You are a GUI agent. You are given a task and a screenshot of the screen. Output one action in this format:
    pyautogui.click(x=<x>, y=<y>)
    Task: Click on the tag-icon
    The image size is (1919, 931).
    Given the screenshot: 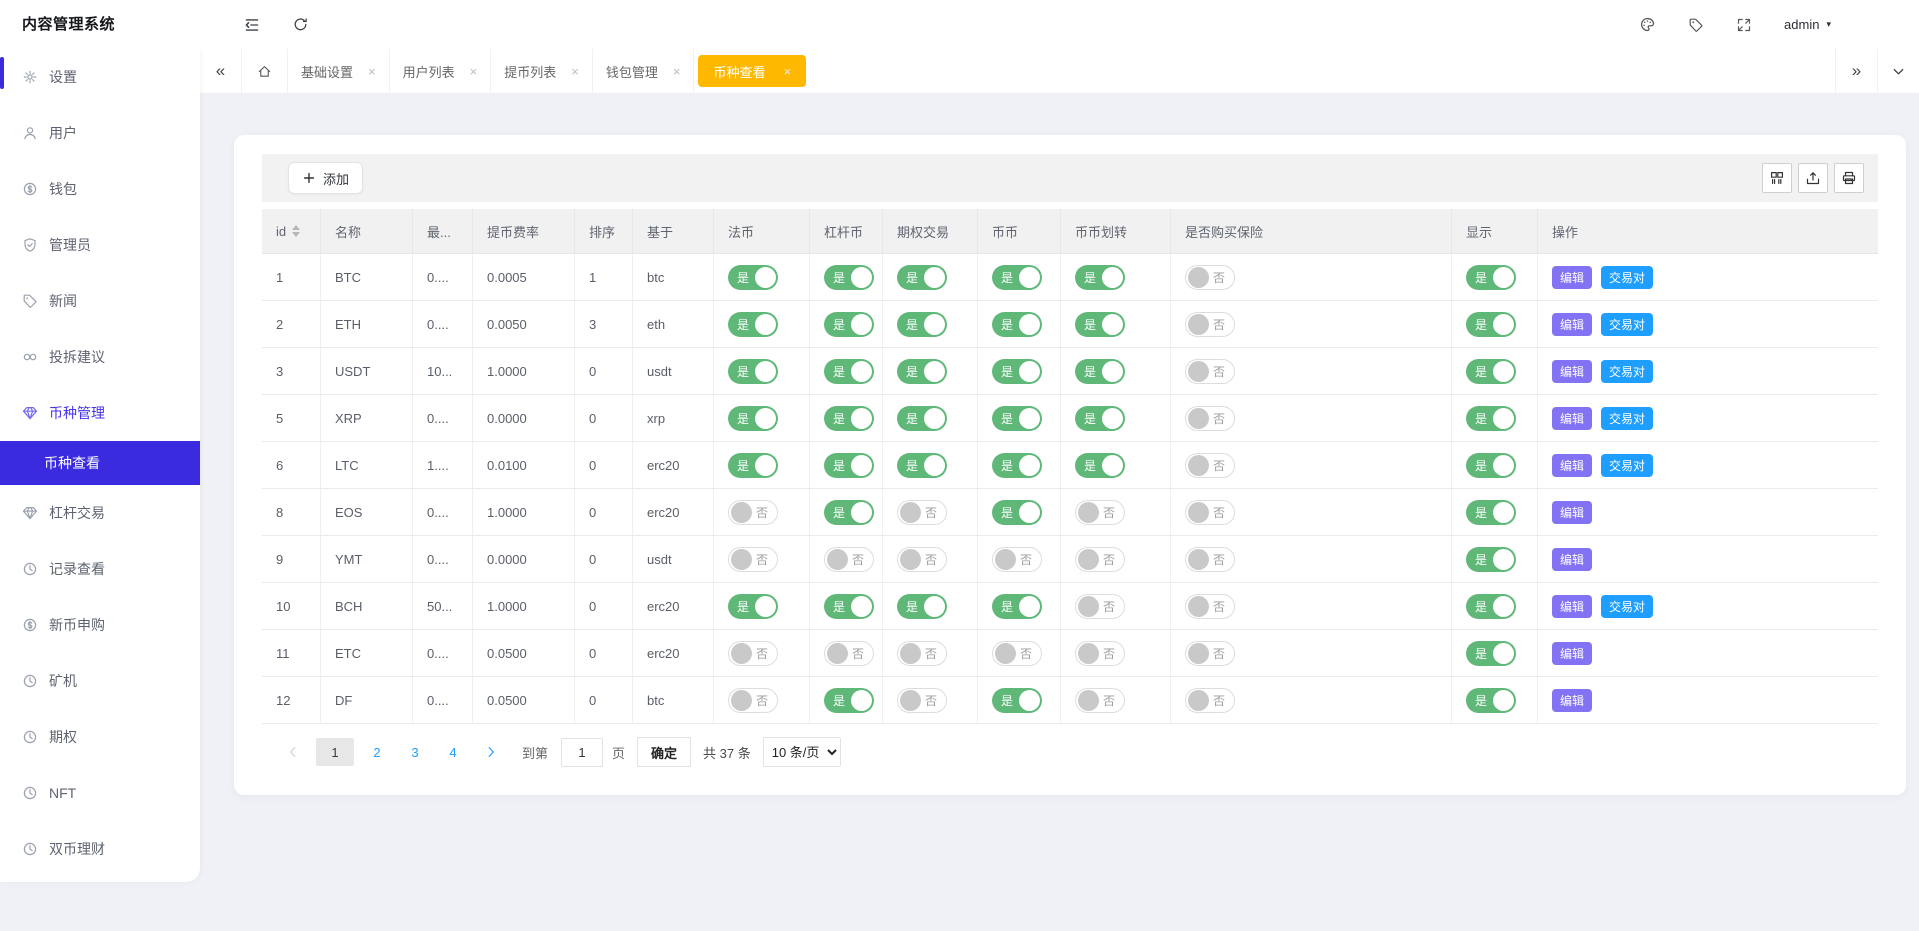 What is the action you would take?
    pyautogui.click(x=1696, y=25)
    